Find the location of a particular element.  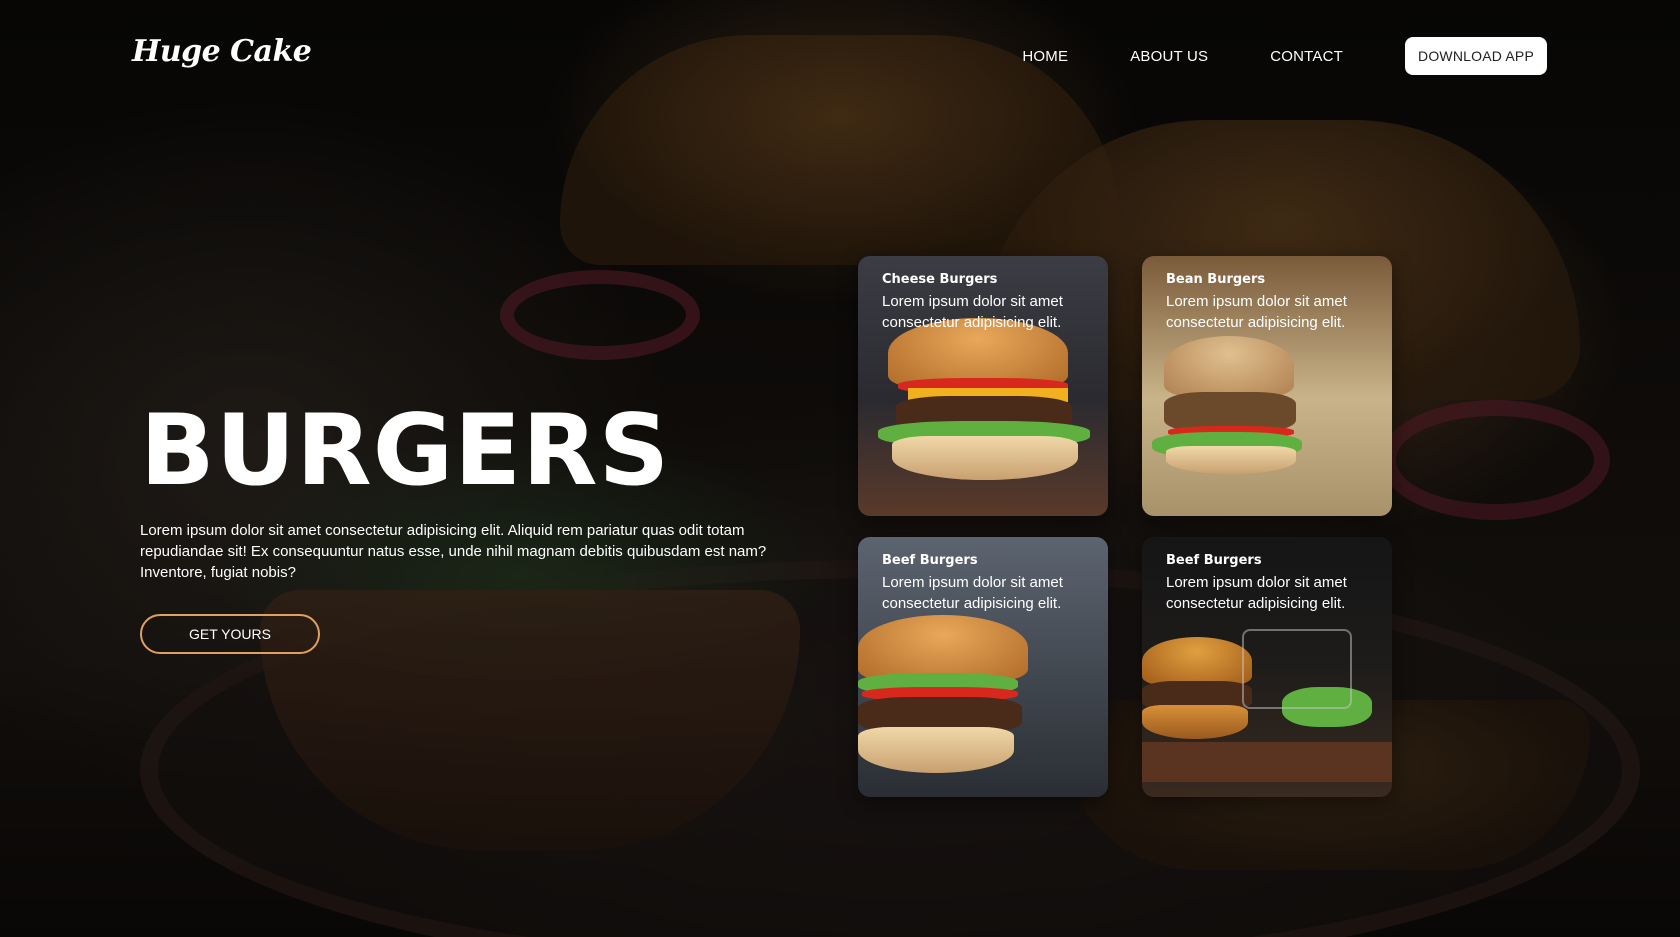

site-logo: Huge Cake is located at coordinates (222, 51).